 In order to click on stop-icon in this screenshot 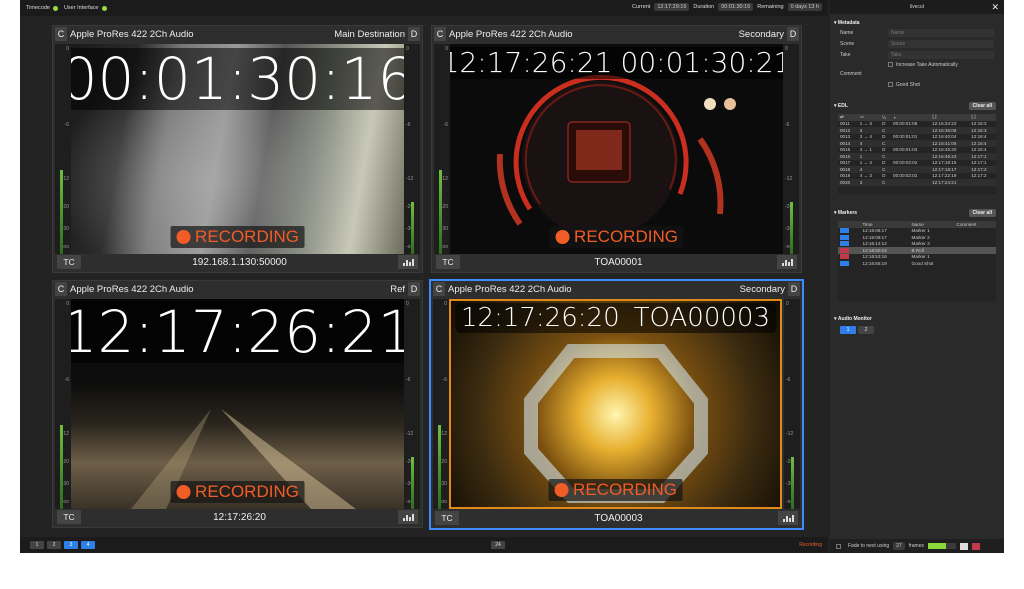, I will do `click(963, 546)`.